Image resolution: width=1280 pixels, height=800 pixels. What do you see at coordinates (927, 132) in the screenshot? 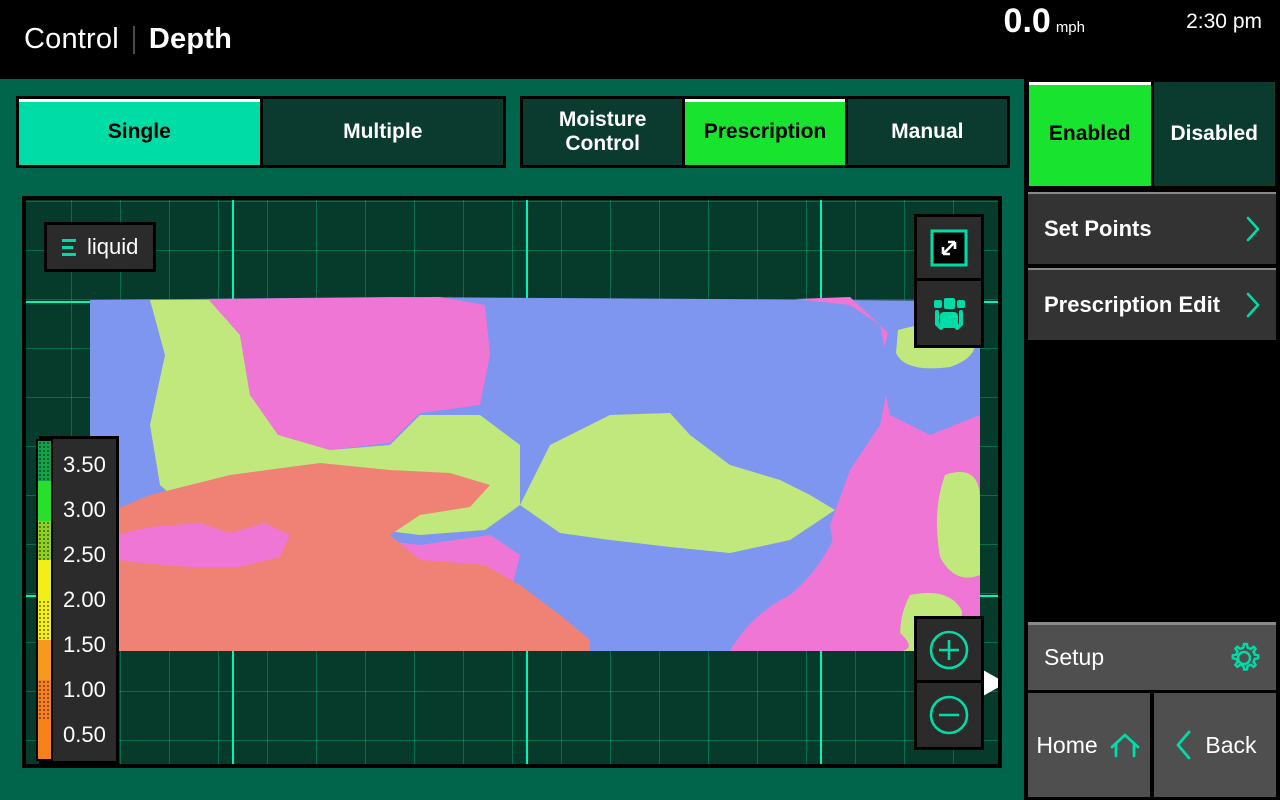
I see `tab-manual: Manual` at bounding box center [927, 132].